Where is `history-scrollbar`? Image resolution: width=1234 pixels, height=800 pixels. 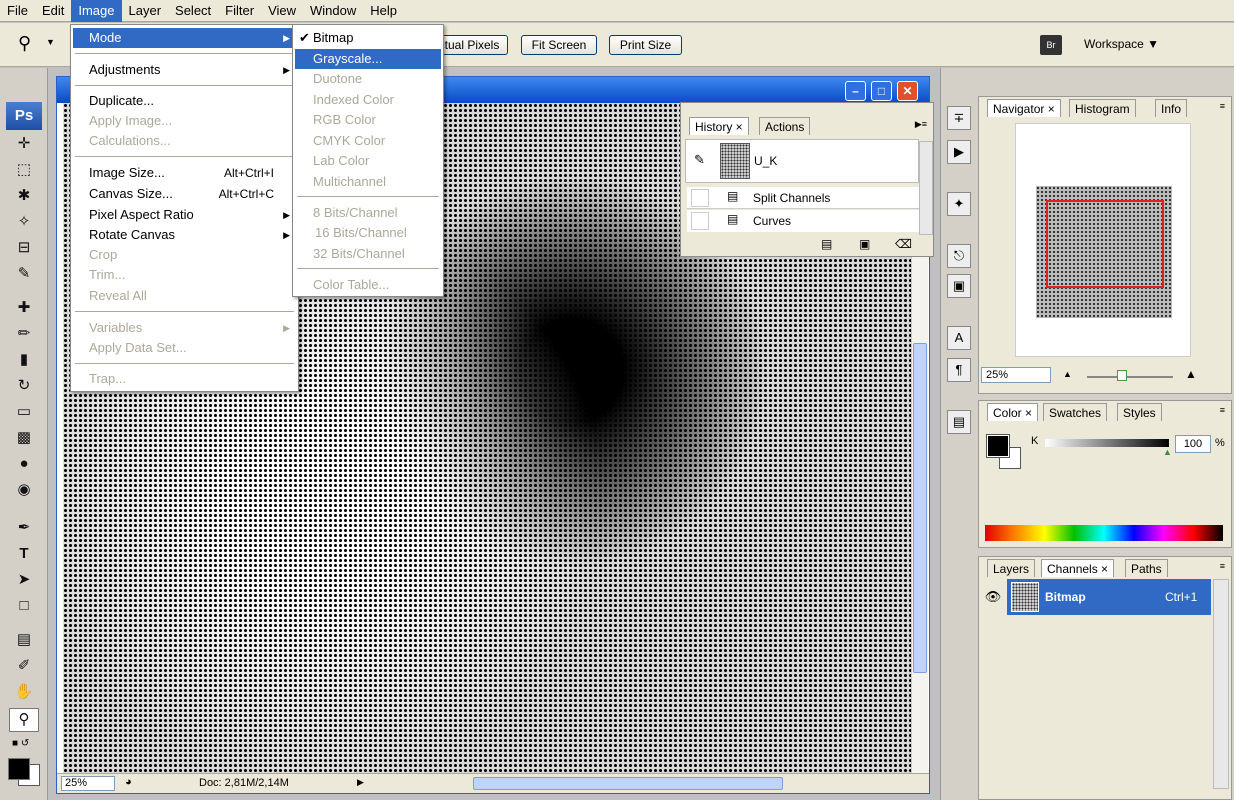
history-scrollbar is located at coordinates (926, 188).